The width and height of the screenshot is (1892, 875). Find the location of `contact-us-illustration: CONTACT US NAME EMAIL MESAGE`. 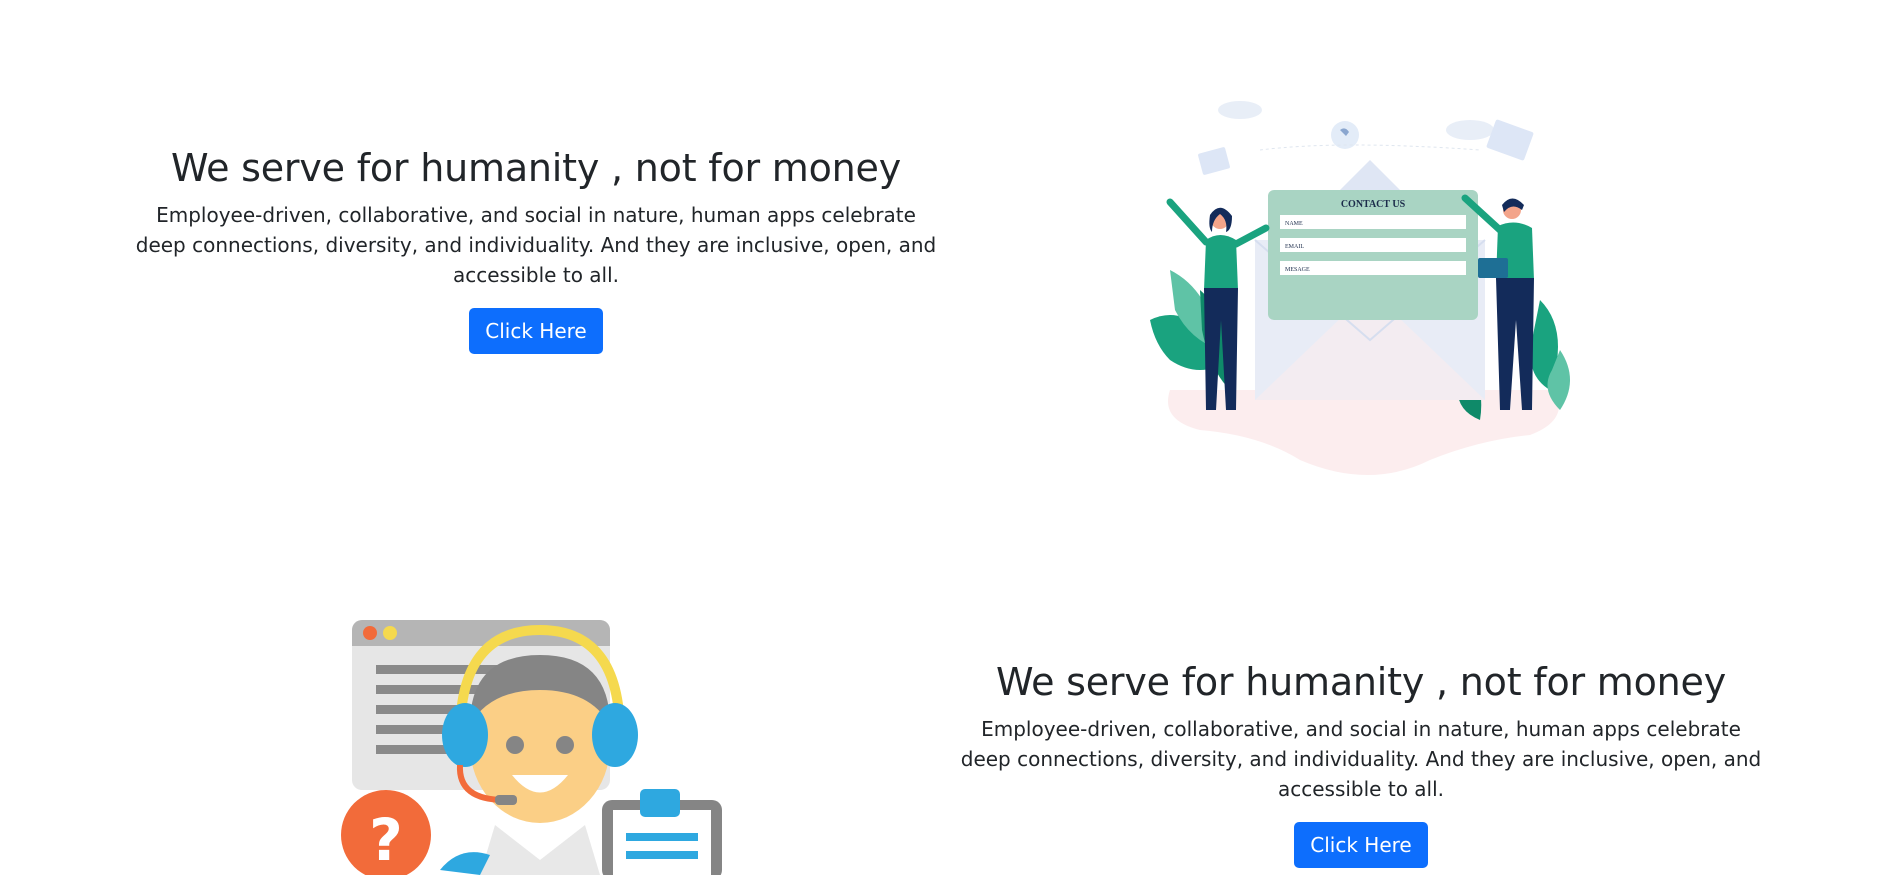

contact-us-illustration: CONTACT US NAME EMAIL MESAGE is located at coordinates (1360, 288).